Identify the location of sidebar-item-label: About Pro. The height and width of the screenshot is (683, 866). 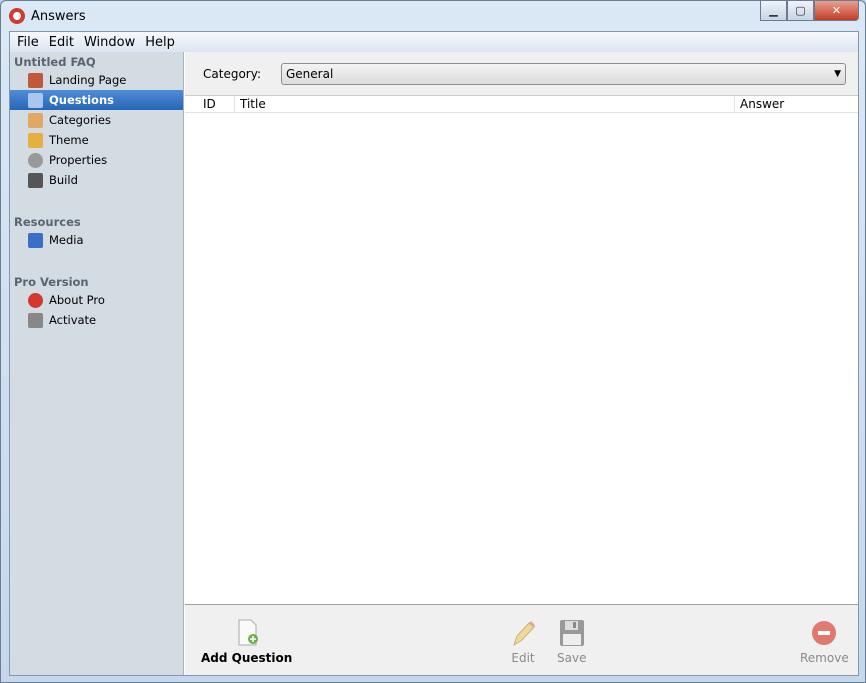
(77, 300).